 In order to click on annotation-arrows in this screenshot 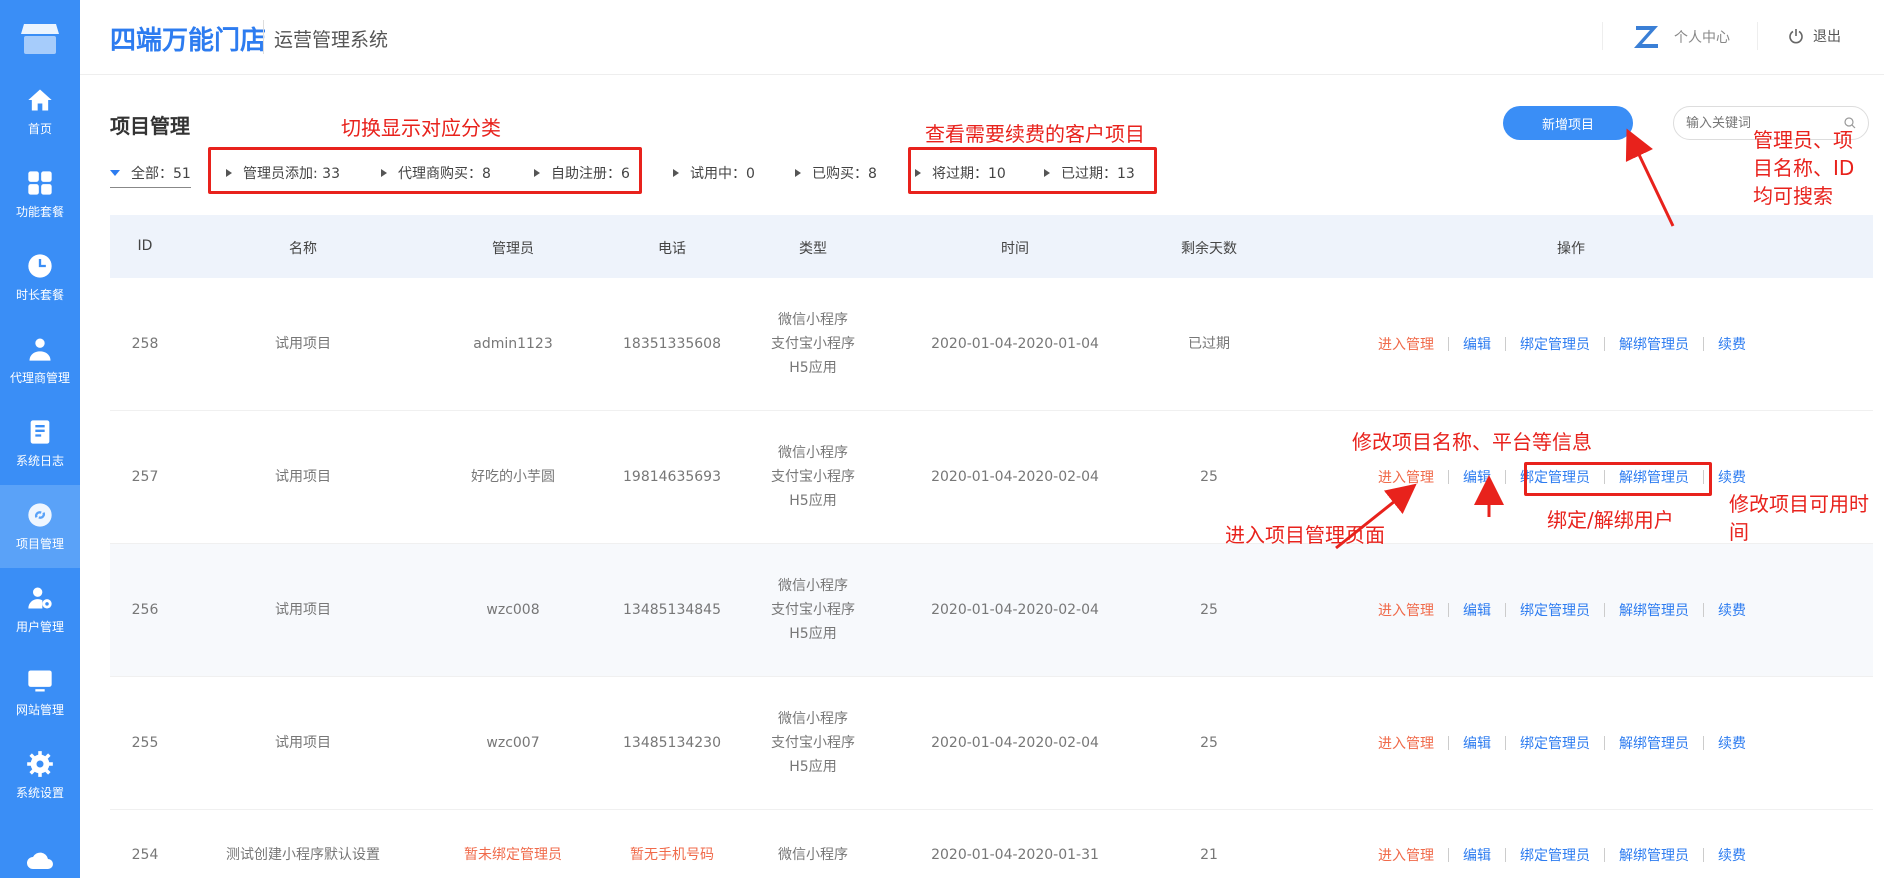, I will do `click(1505, 339)`.